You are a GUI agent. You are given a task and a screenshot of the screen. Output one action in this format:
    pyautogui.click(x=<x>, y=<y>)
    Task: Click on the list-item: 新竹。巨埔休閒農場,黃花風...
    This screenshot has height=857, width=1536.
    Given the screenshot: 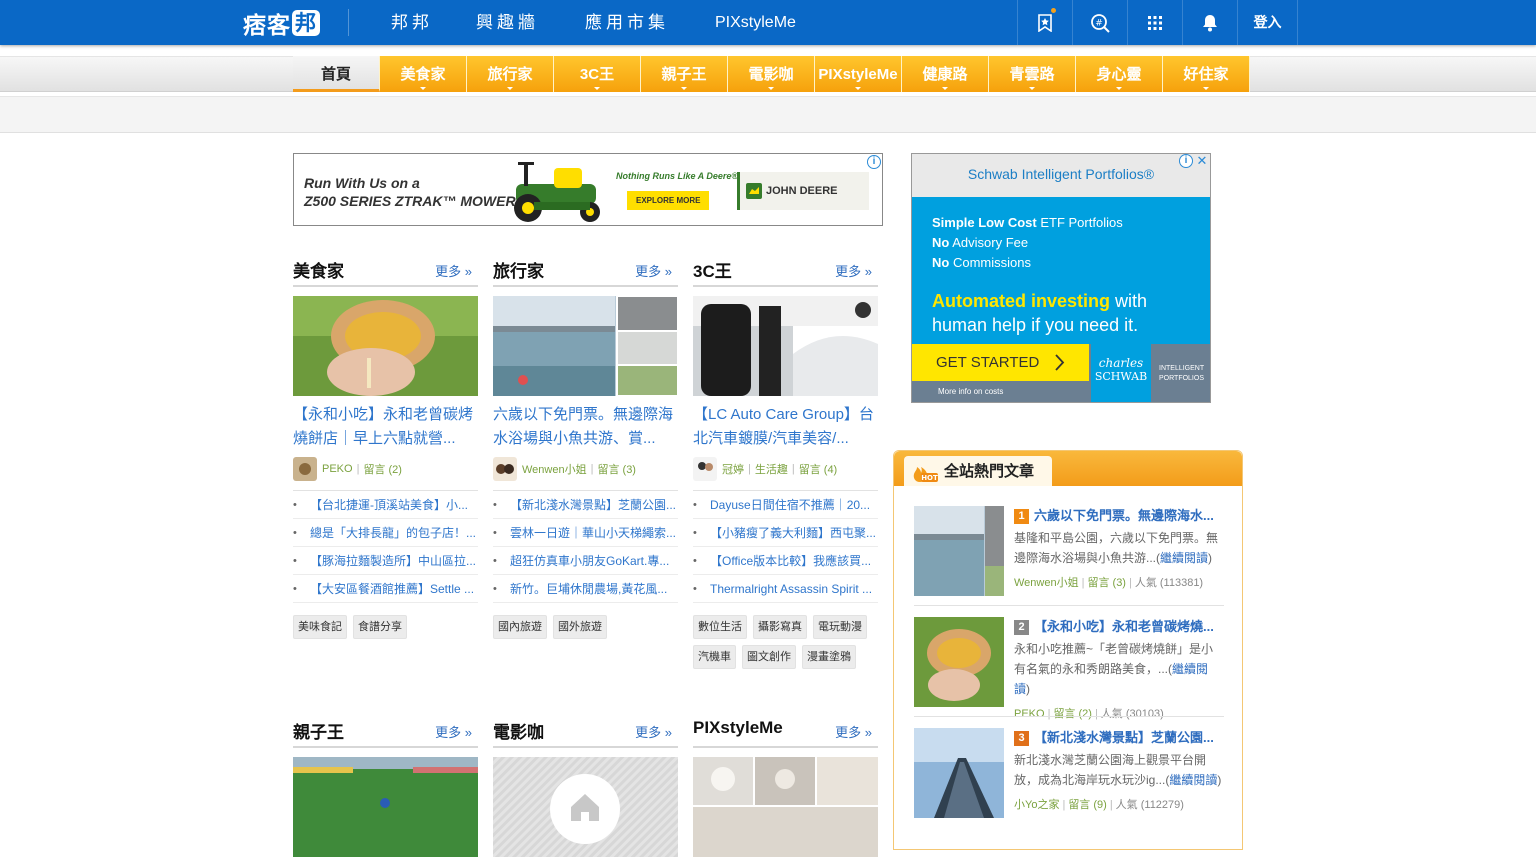 What is the action you would take?
    pyautogui.click(x=585, y=589)
    